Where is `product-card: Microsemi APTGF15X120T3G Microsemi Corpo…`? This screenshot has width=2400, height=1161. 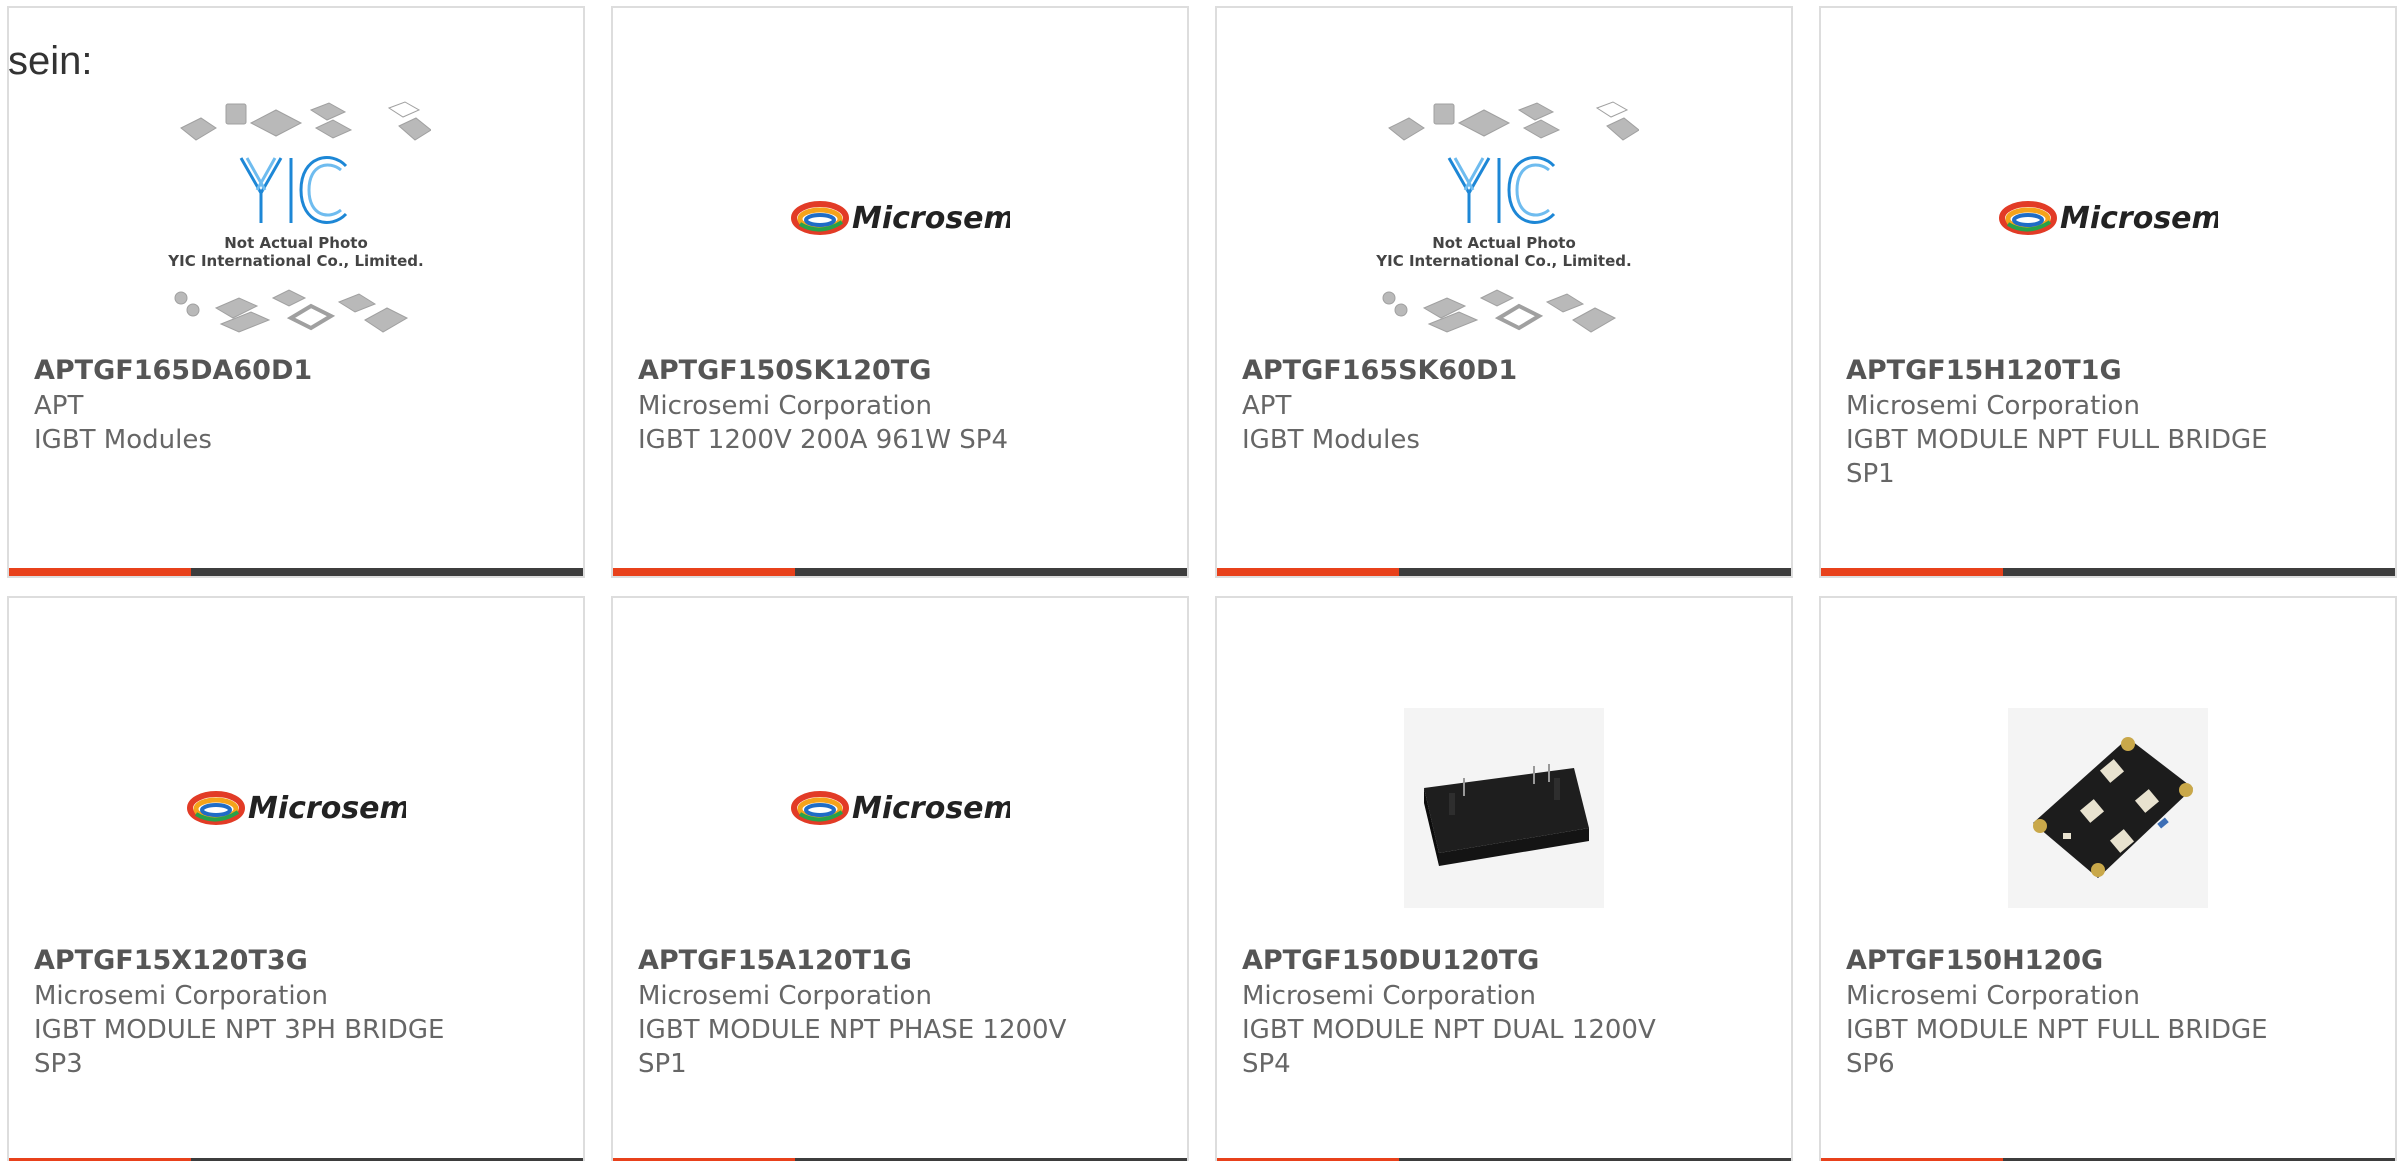 product-card: Microsemi APTGF15X120T3G Microsemi Corpo… is located at coordinates (296, 878).